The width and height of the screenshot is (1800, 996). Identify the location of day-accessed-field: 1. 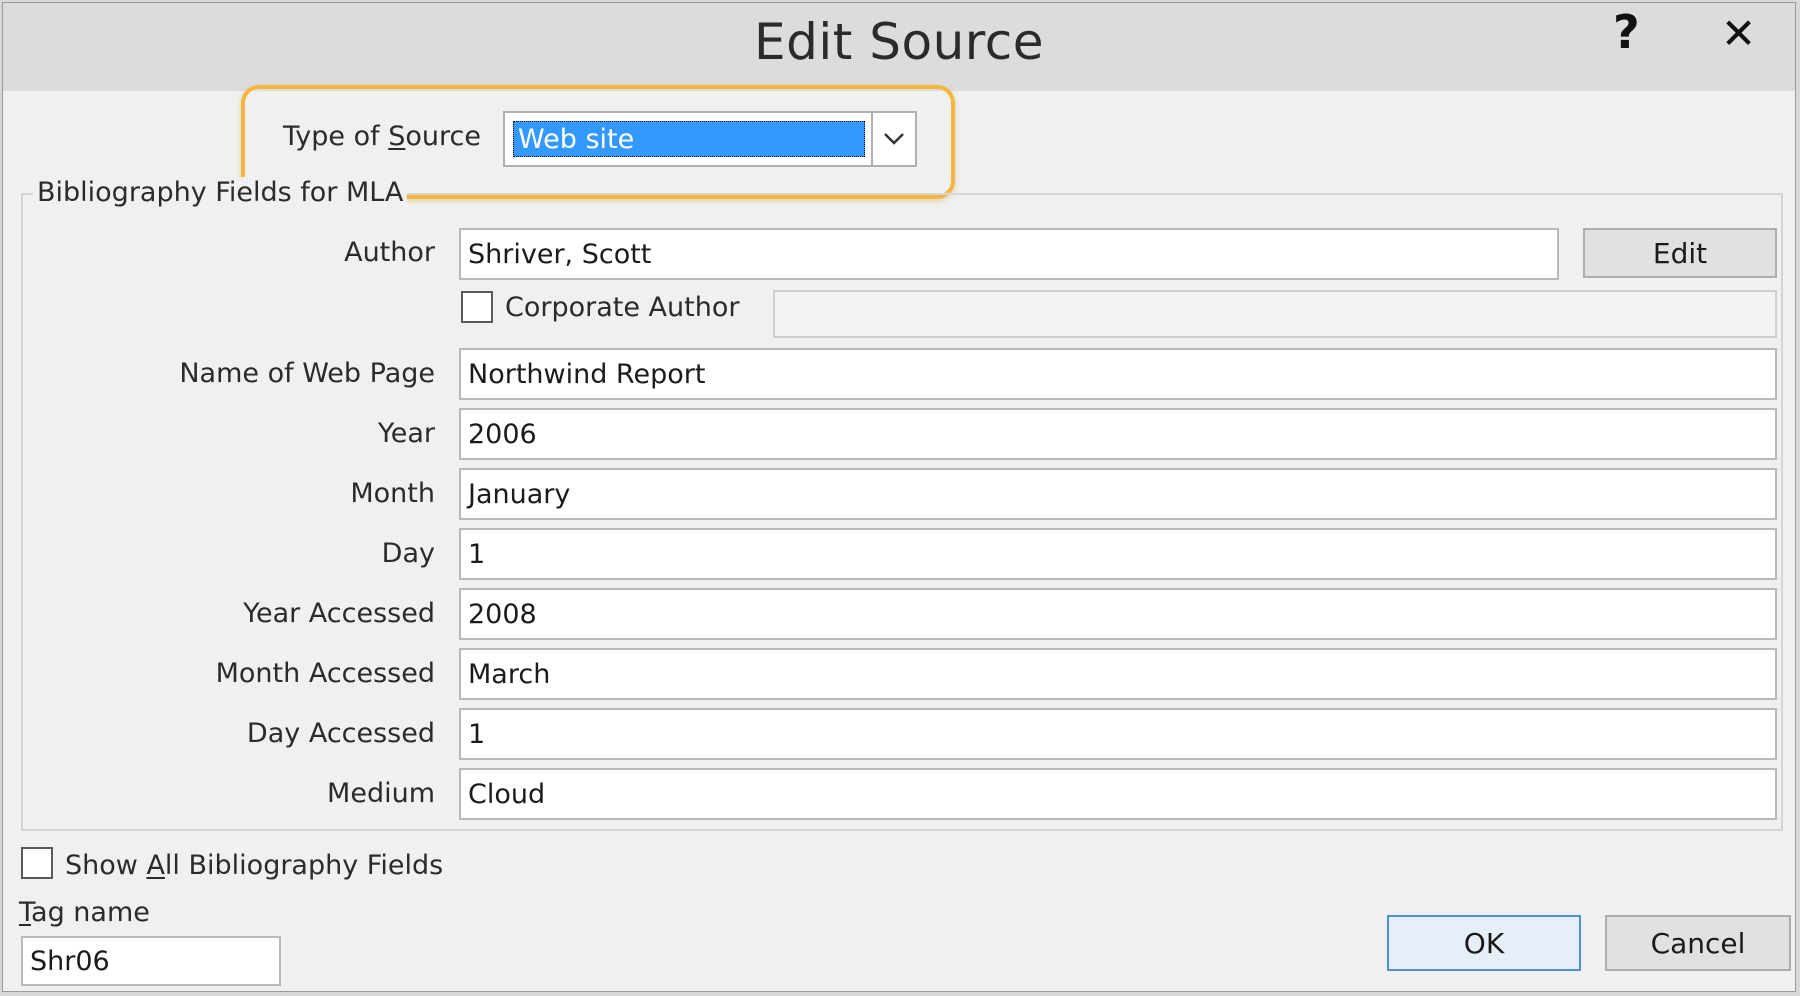
(1118, 734).